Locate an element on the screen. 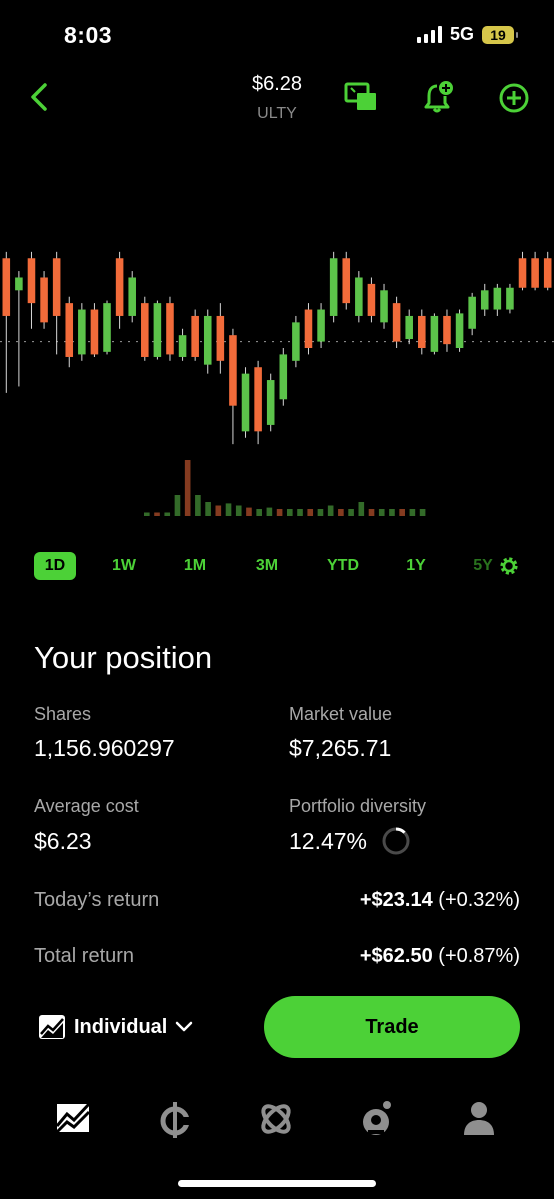 This screenshot has height=1199, width=554. range-1m: 1M is located at coordinates (195, 566).